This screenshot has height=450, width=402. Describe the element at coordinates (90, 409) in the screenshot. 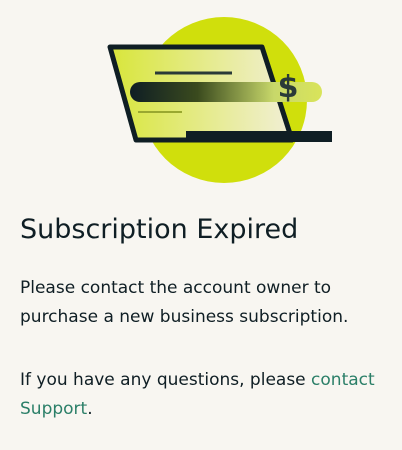

I see `support-text-suffix: .` at that location.